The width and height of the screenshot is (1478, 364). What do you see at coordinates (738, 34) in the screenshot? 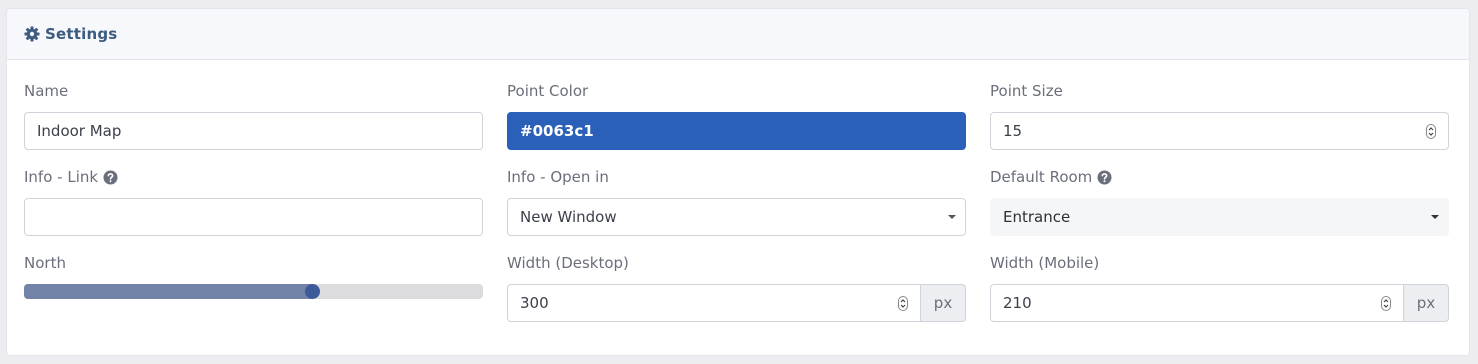
I see `card-header: Settings` at bounding box center [738, 34].